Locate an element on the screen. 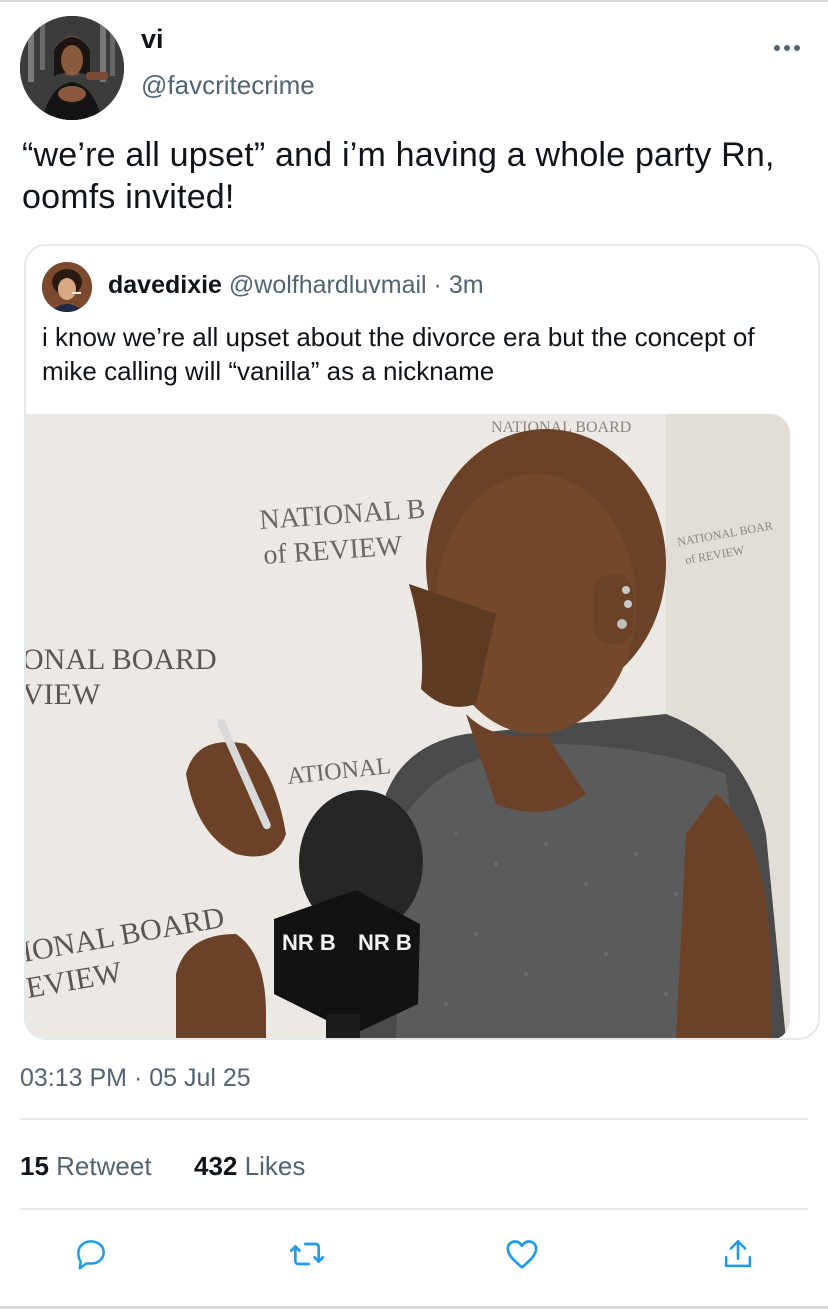  retweet-label: Retweet is located at coordinates (103, 1166).